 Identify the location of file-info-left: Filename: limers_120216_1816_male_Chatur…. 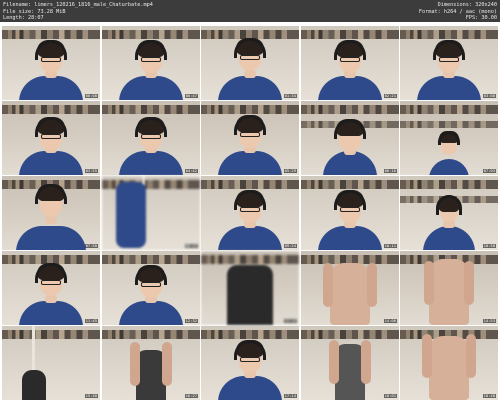
(78, 12).